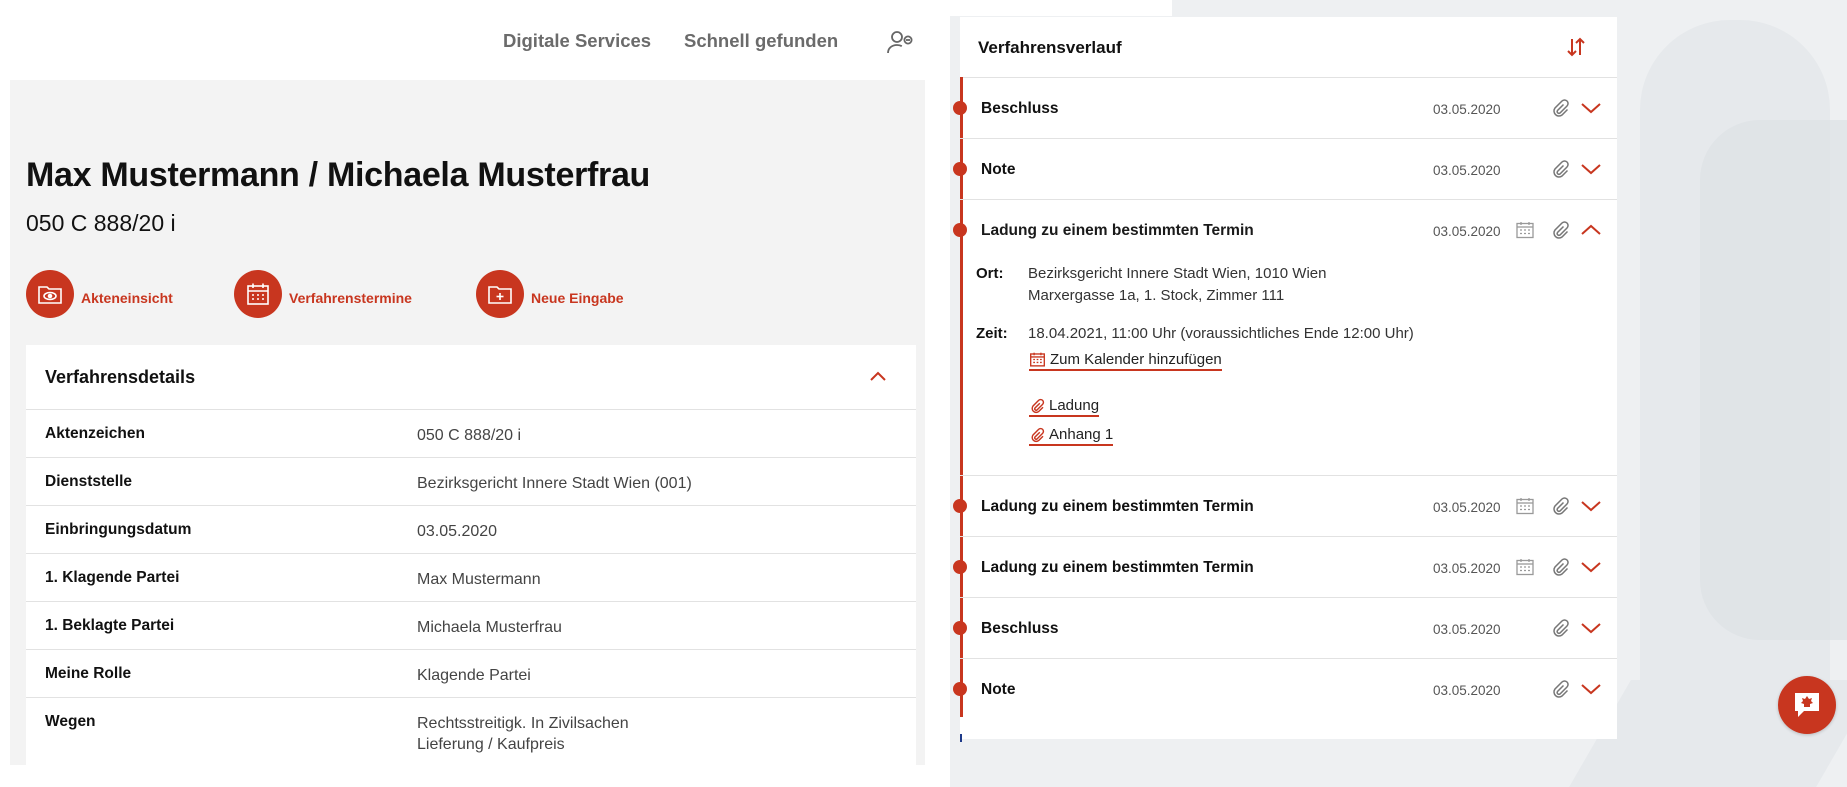 The image size is (1847, 787). I want to click on top-header: Digitale Services Schnell gefunden, so click(465, 40).